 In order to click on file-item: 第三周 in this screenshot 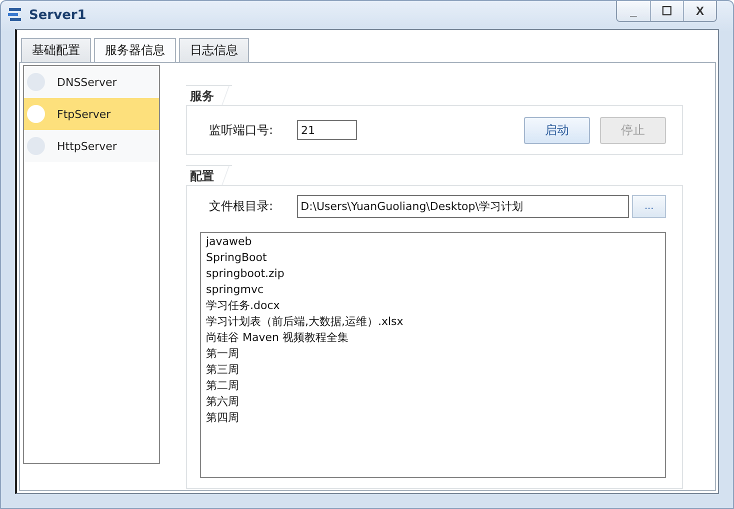, I will do `click(433, 370)`.